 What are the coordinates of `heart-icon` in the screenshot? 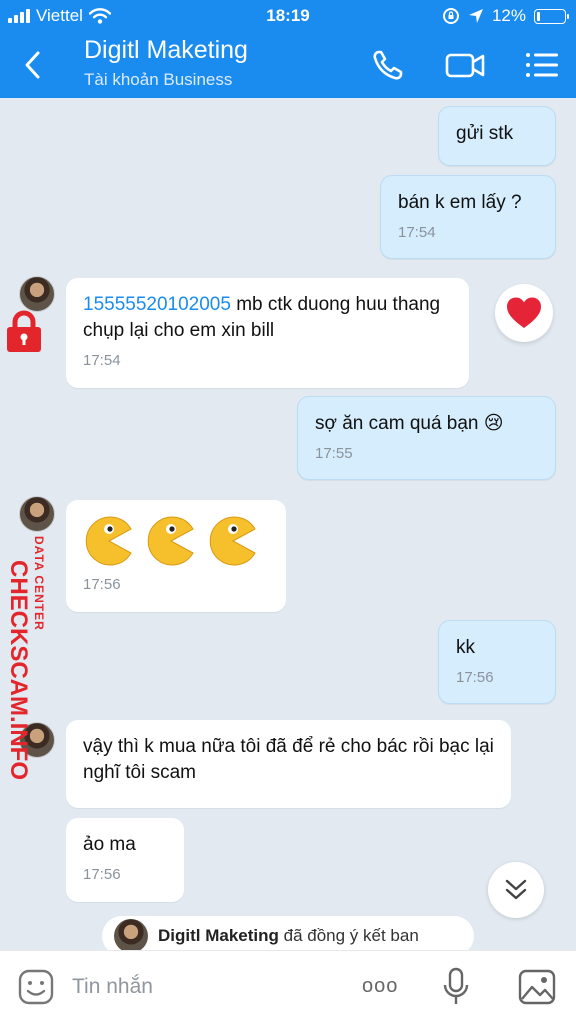 It's located at (524, 312).